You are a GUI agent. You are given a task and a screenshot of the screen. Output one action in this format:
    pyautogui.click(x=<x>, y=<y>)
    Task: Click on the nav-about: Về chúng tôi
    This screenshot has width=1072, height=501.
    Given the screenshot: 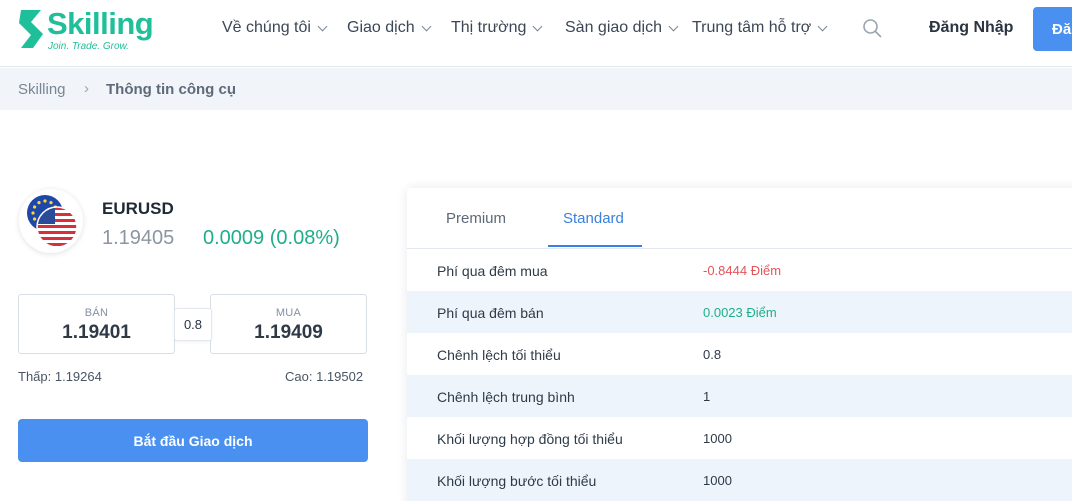 What is the action you would take?
    pyautogui.click(x=275, y=28)
    